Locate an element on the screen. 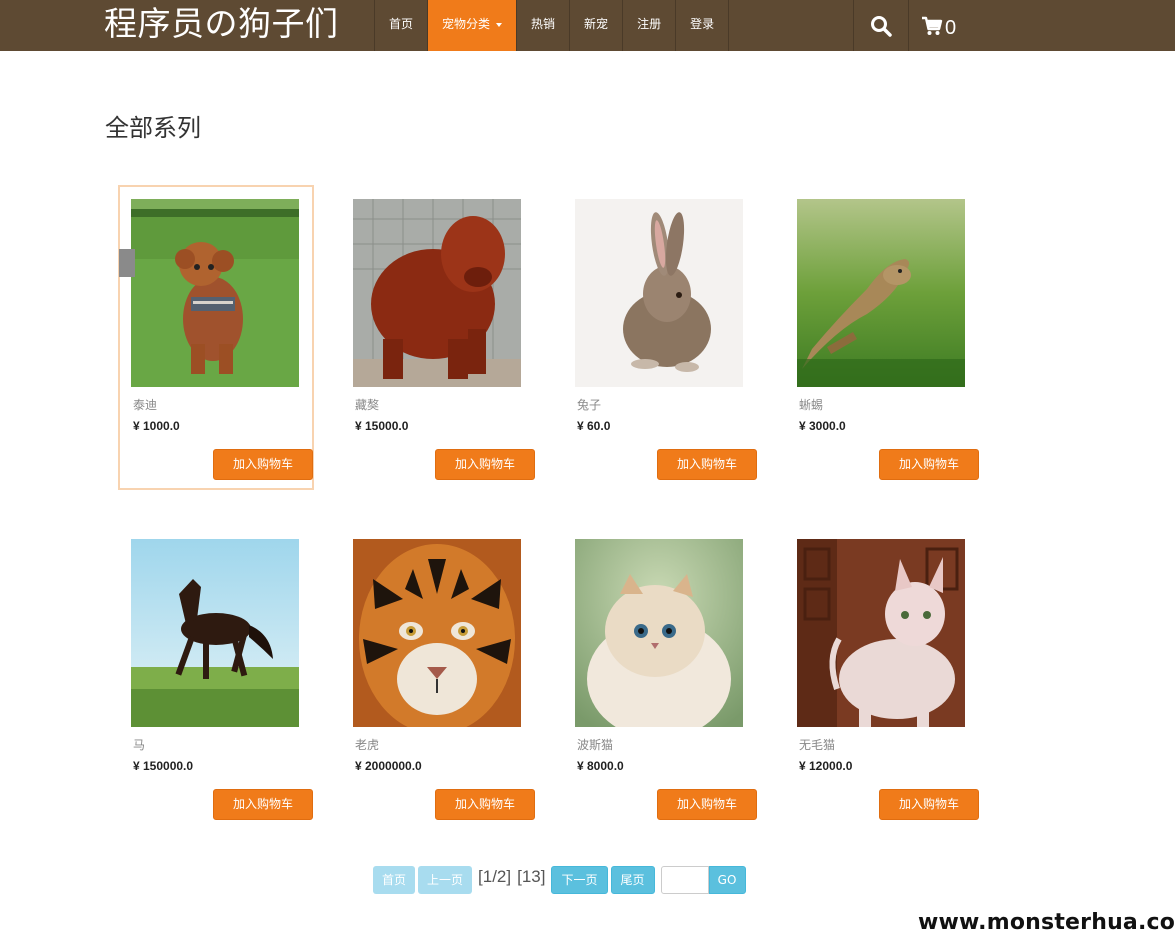 The image size is (1175, 952). nav-register: 注册 is located at coordinates (650, 25).